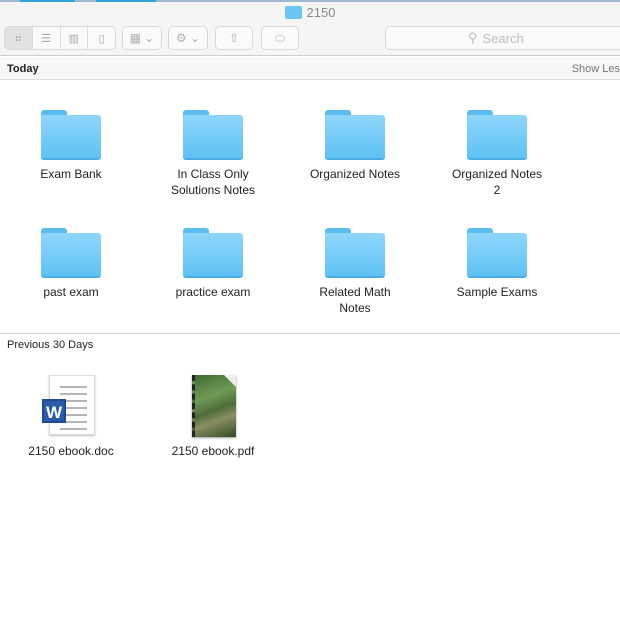  Describe the element at coordinates (497, 182) in the screenshot. I see `folder-name: Organized Notes 2` at that location.